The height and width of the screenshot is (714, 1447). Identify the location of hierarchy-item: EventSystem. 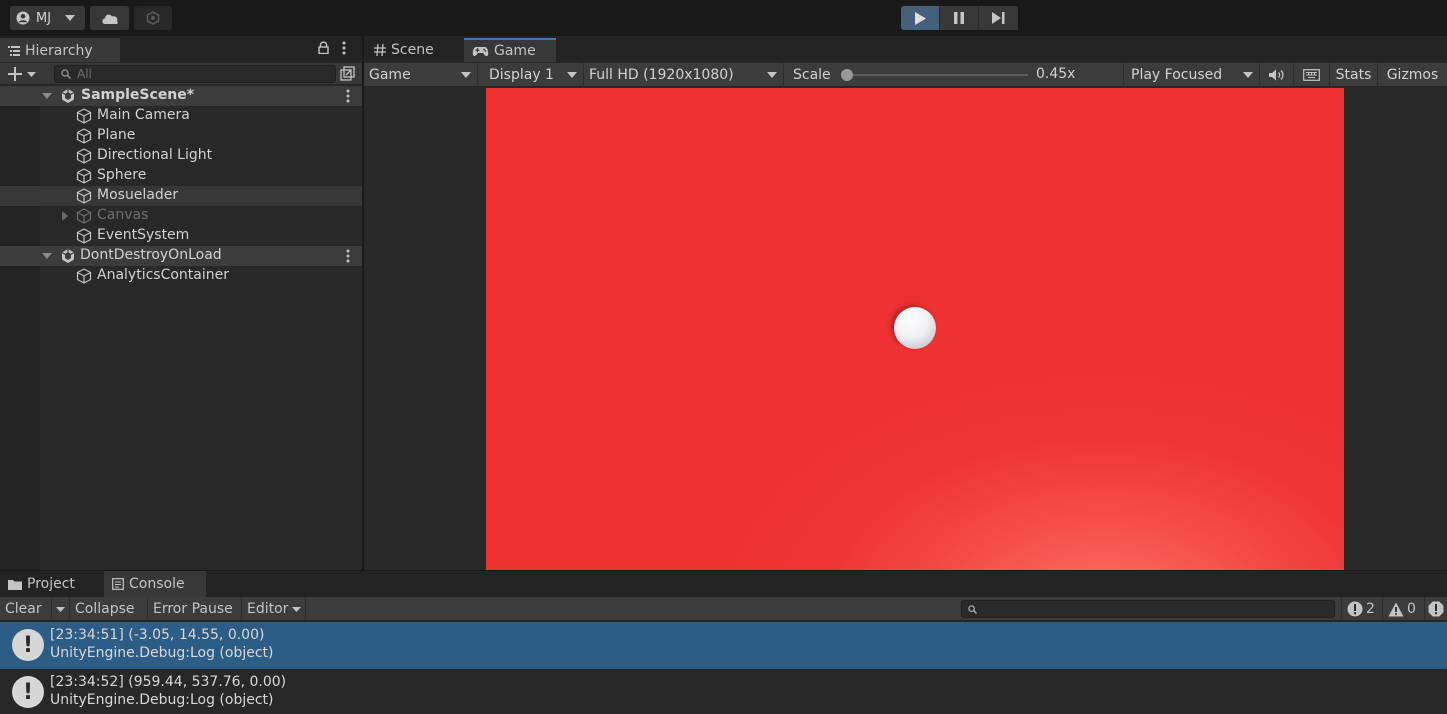
(181, 236).